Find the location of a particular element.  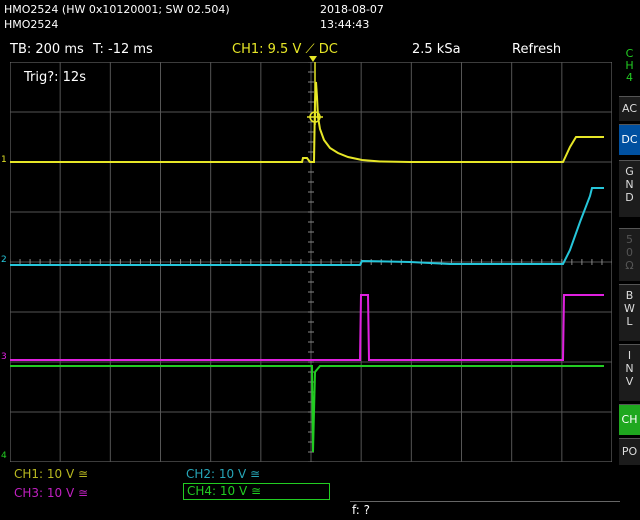

trigger-position-arrow is located at coordinates (313, 59).